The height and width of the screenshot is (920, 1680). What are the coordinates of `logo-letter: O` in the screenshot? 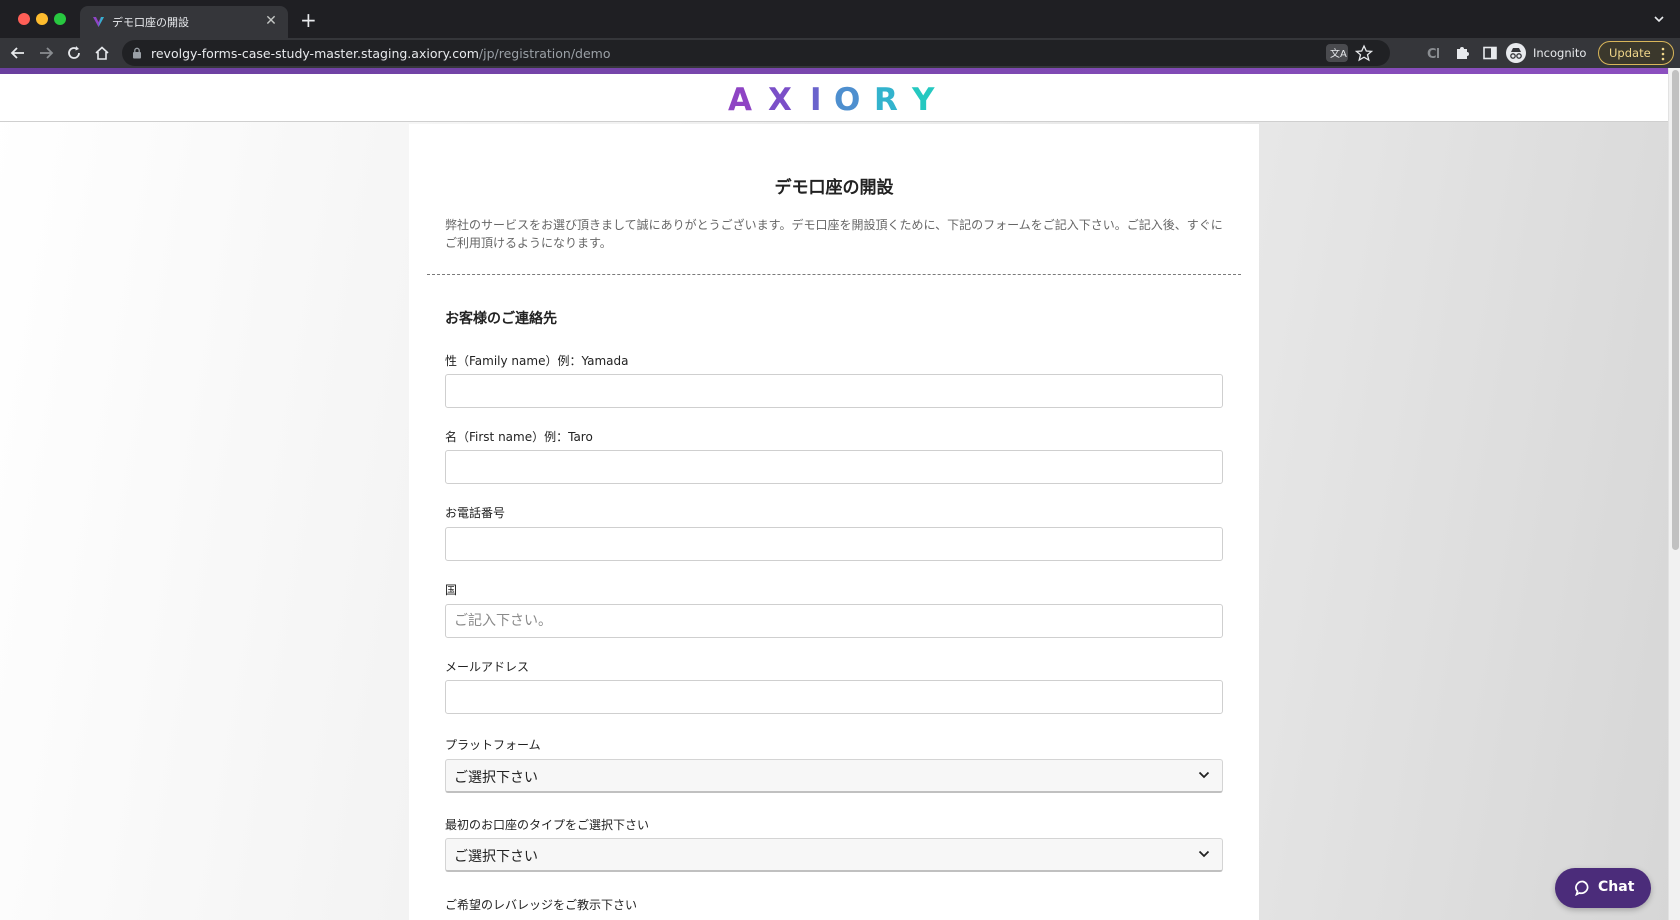 It's located at (847, 100).